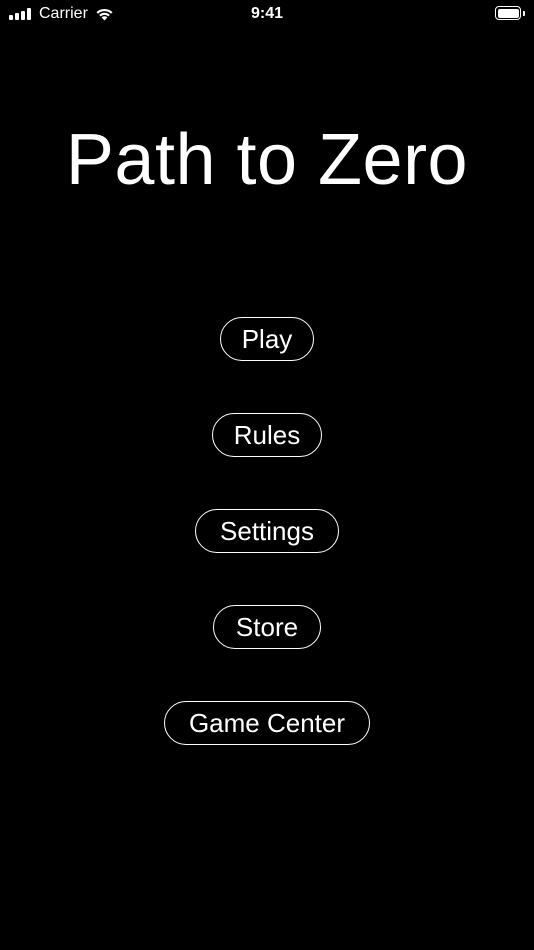  Describe the element at coordinates (267, 435) in the screenshot. I see `rules-button: Rules` at that location.